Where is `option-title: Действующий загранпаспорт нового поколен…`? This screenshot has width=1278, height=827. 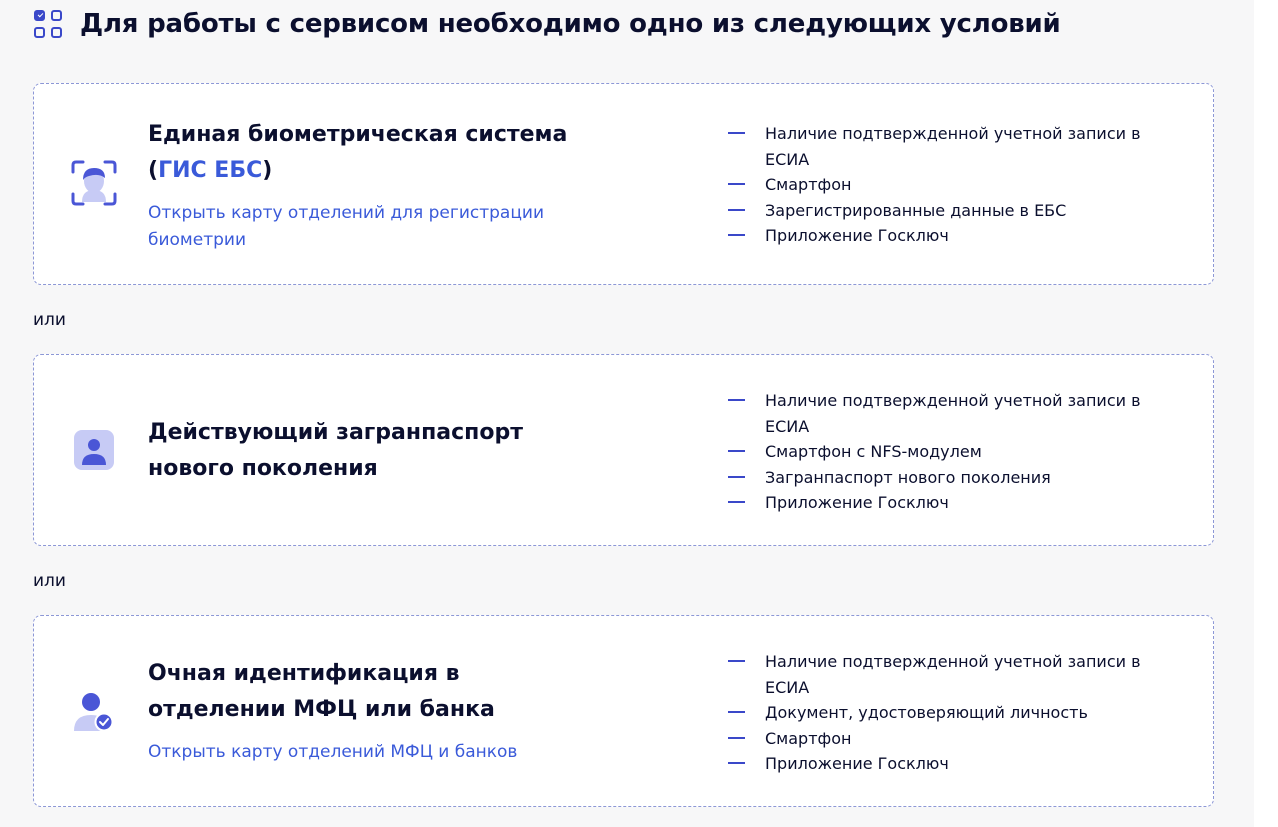
option-title: Действующий загранпаспорт нового поколен… is located at coordinates (335, 450).